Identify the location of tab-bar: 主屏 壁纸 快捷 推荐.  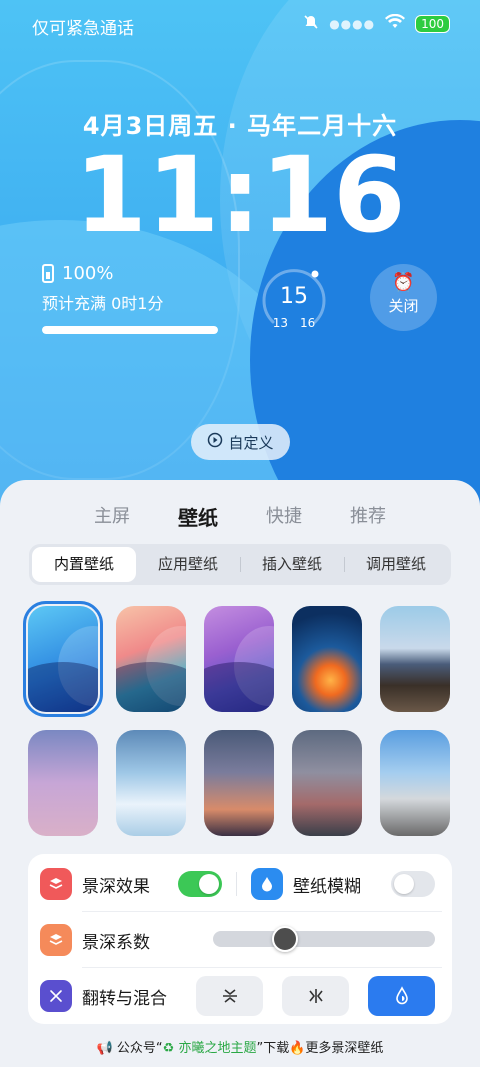
(240, 516).